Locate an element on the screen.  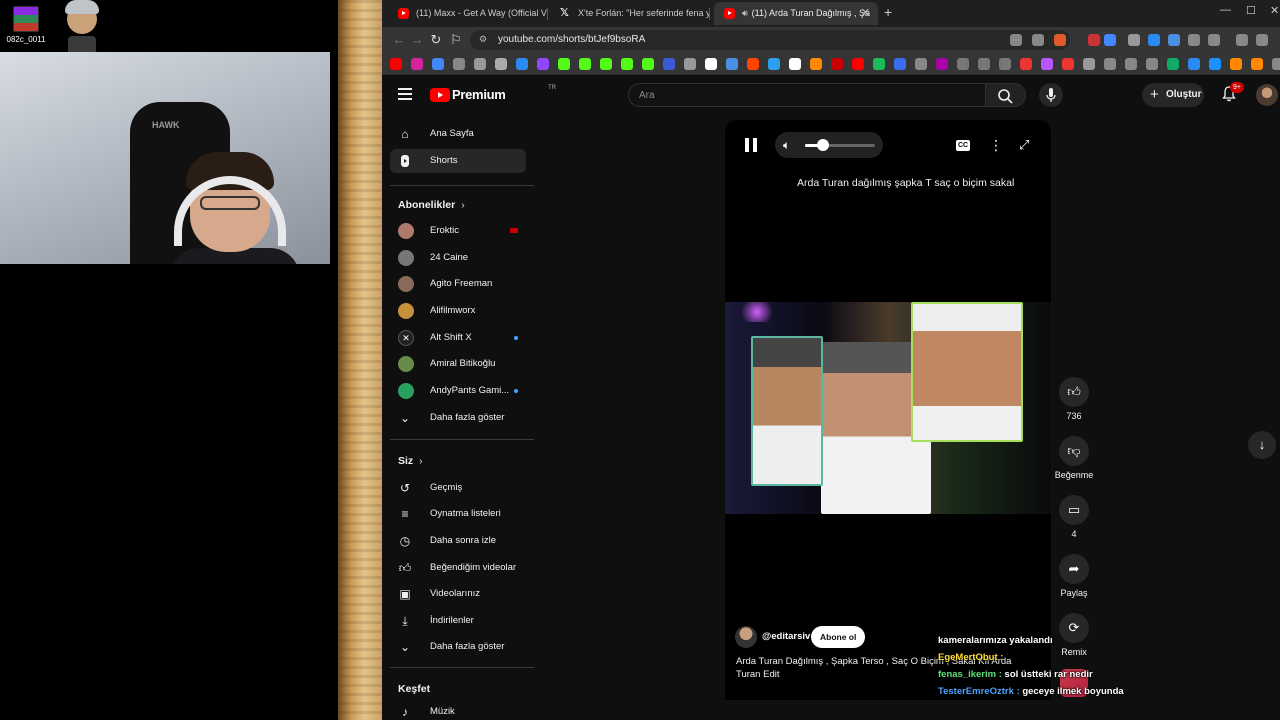
subscriptions-heading: Abonelikler › is located at coordinates (431, 205).